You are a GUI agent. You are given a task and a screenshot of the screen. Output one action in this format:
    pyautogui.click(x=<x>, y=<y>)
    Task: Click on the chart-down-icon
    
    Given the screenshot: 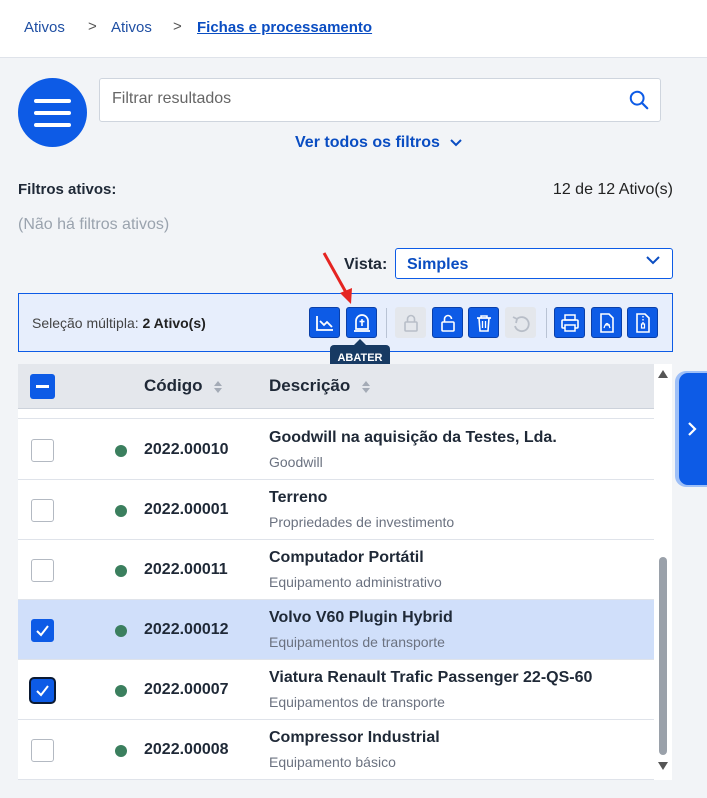 What is the action you would take?
    pyautogui.click(x=324, y=323)
    